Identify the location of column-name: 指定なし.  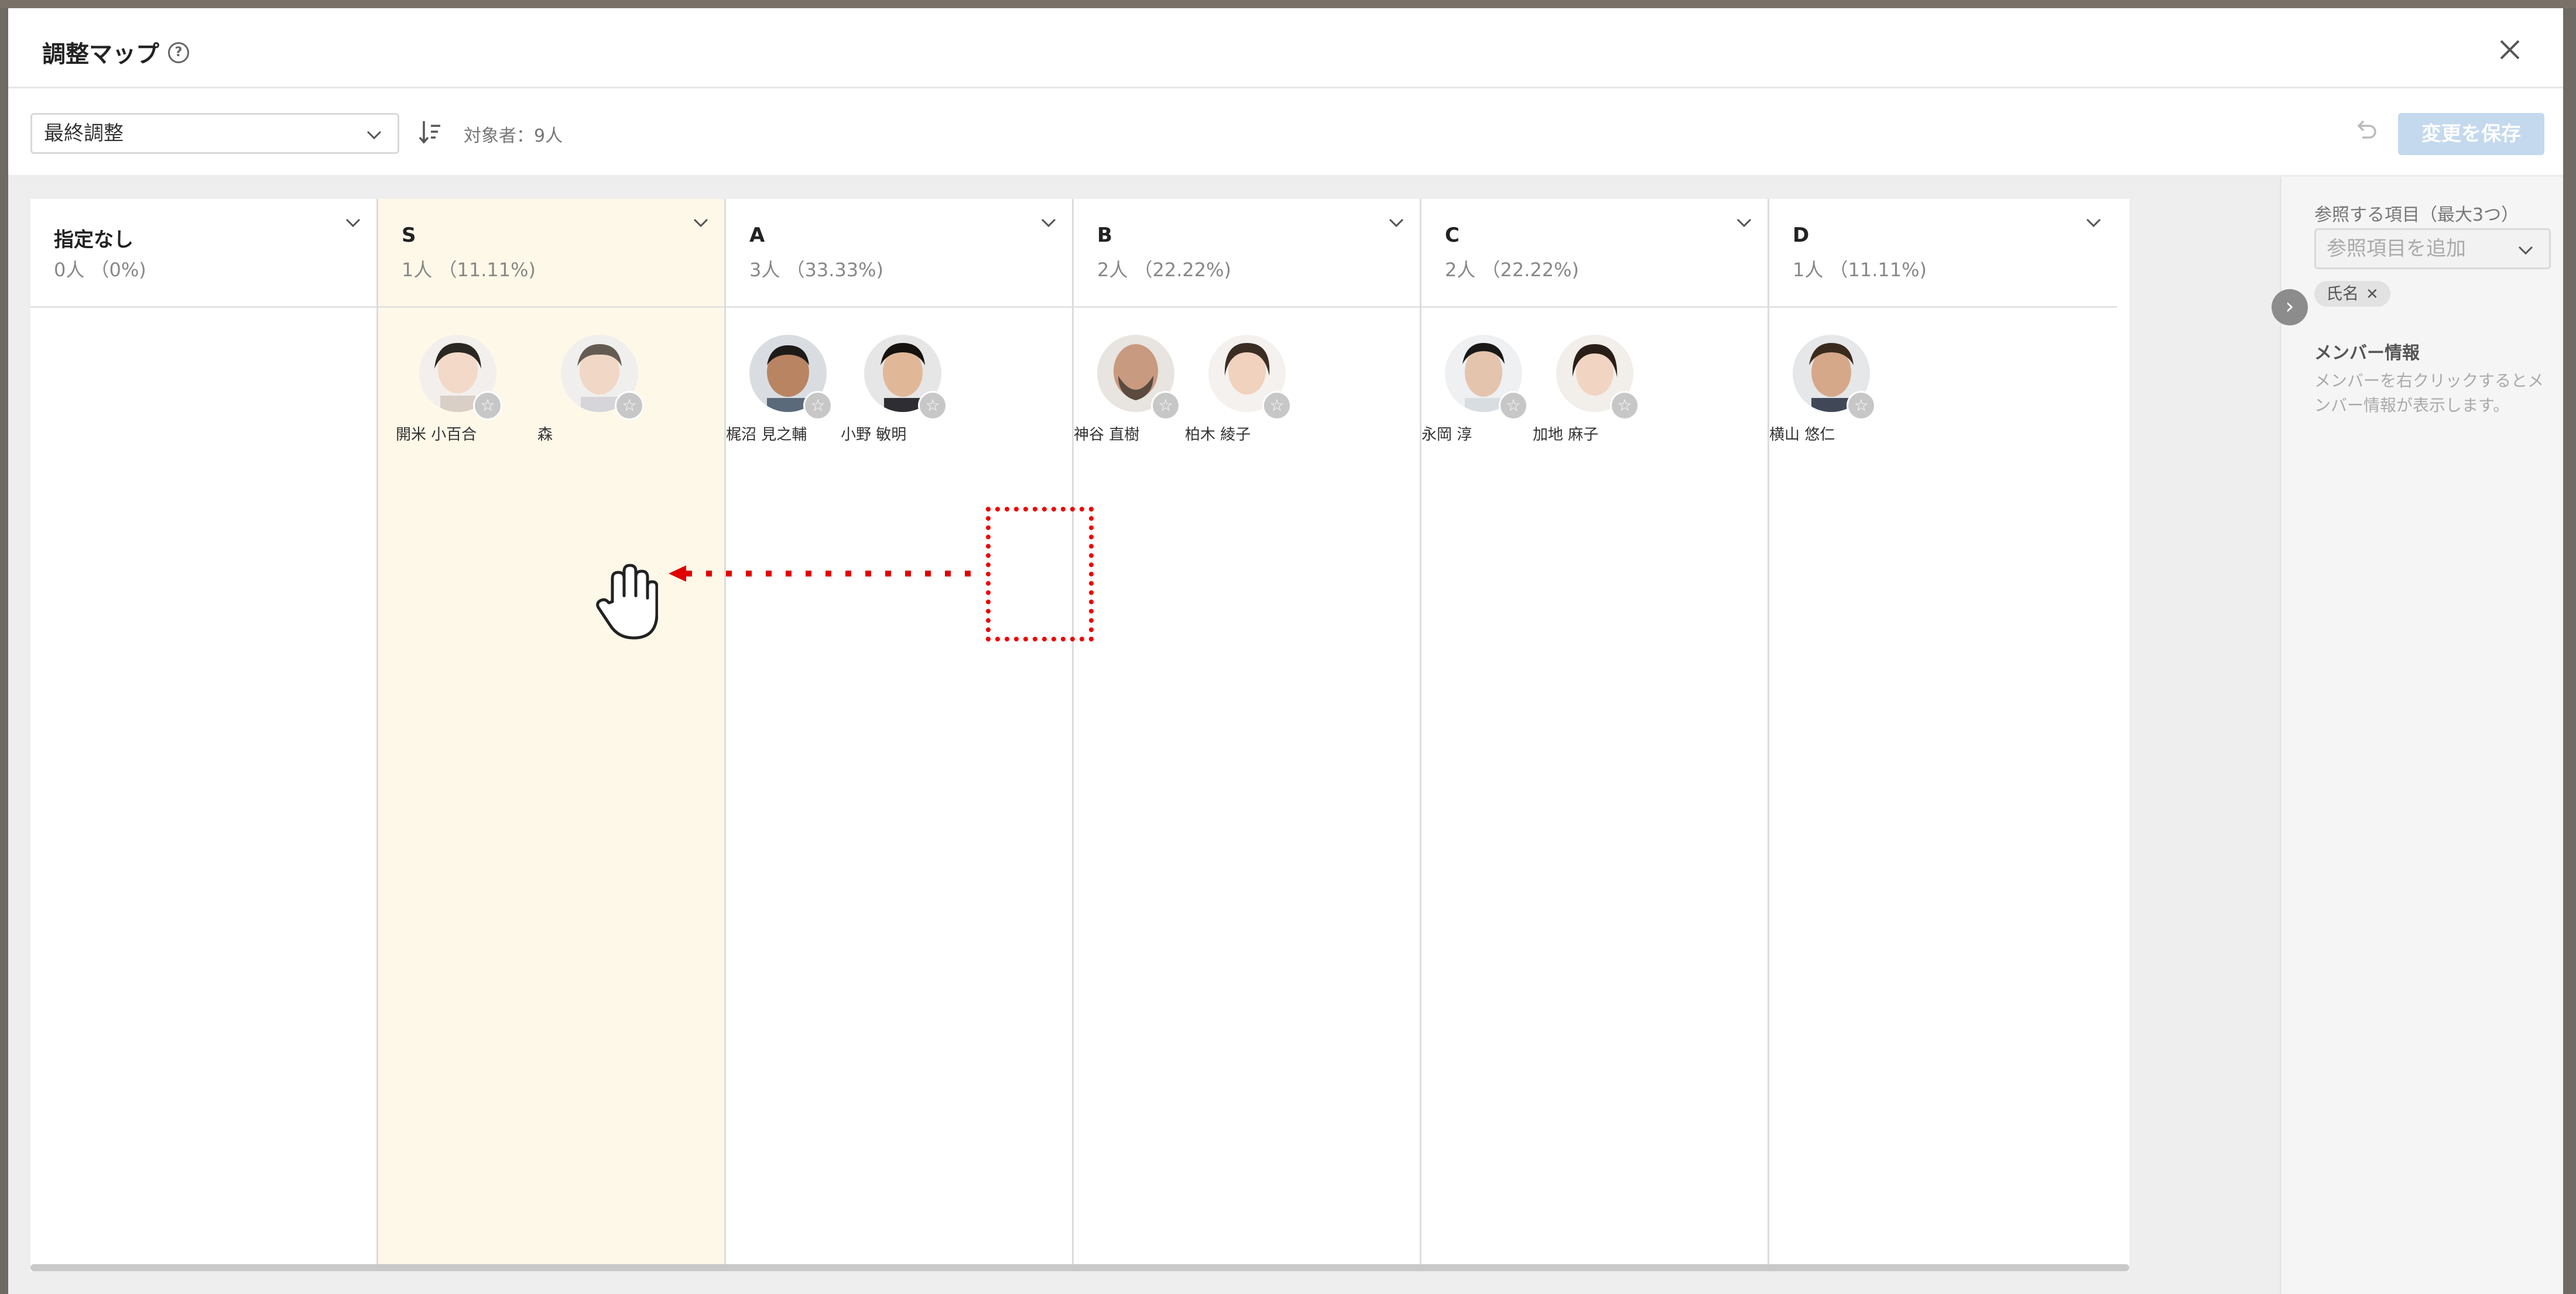
(93, 240).